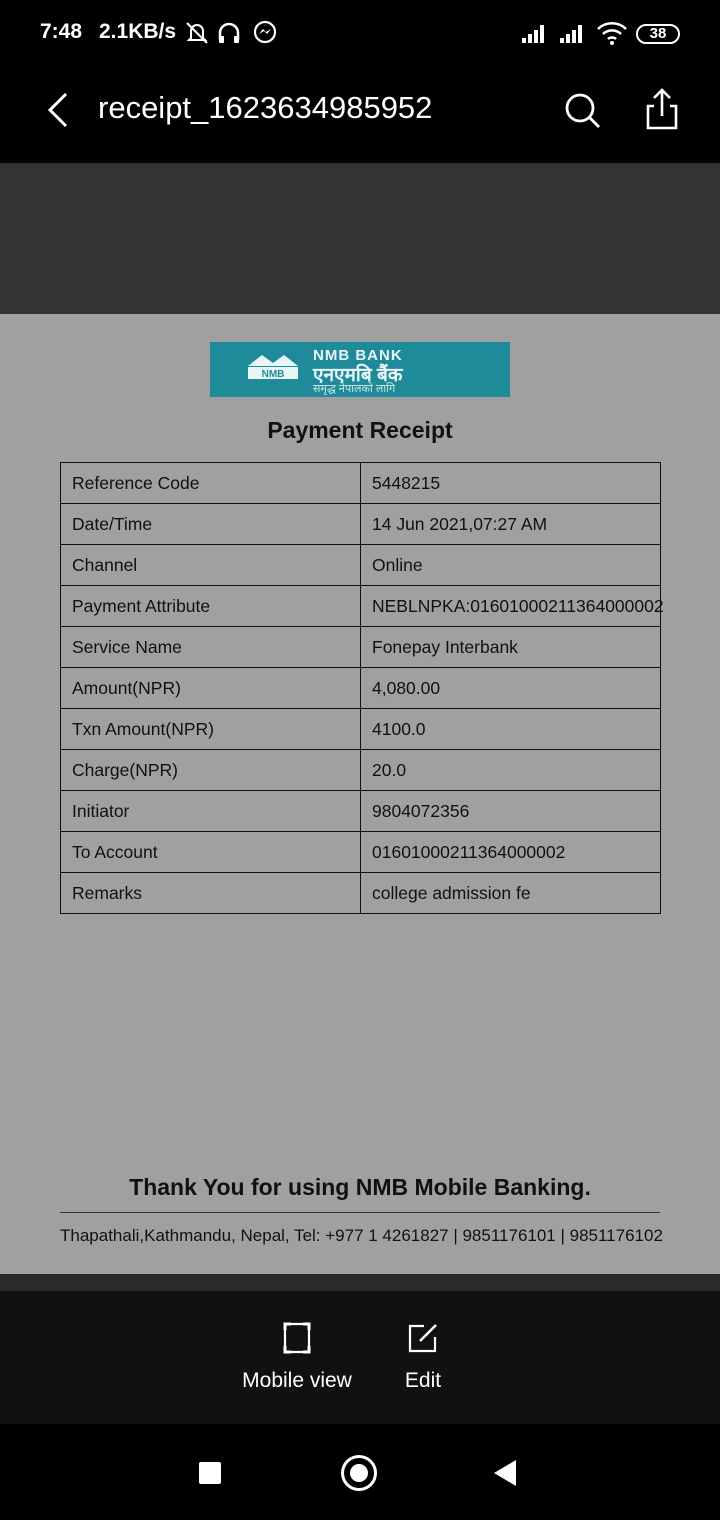 The width and height of the screenshot is (720, 1520). Describe the element at coordinates (510, 647) in the screenshot. I see `row-value: Fonepay Interbank` at that location.